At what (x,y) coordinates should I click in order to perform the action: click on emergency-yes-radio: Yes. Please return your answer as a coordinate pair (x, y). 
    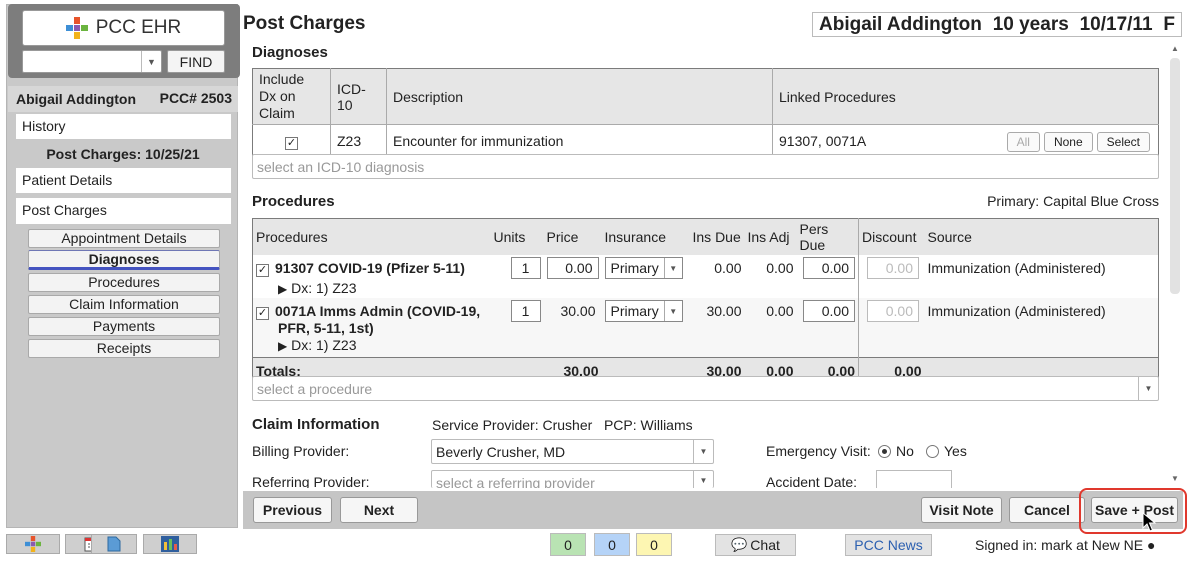
    Looking at the image, I should click on (946, 451).